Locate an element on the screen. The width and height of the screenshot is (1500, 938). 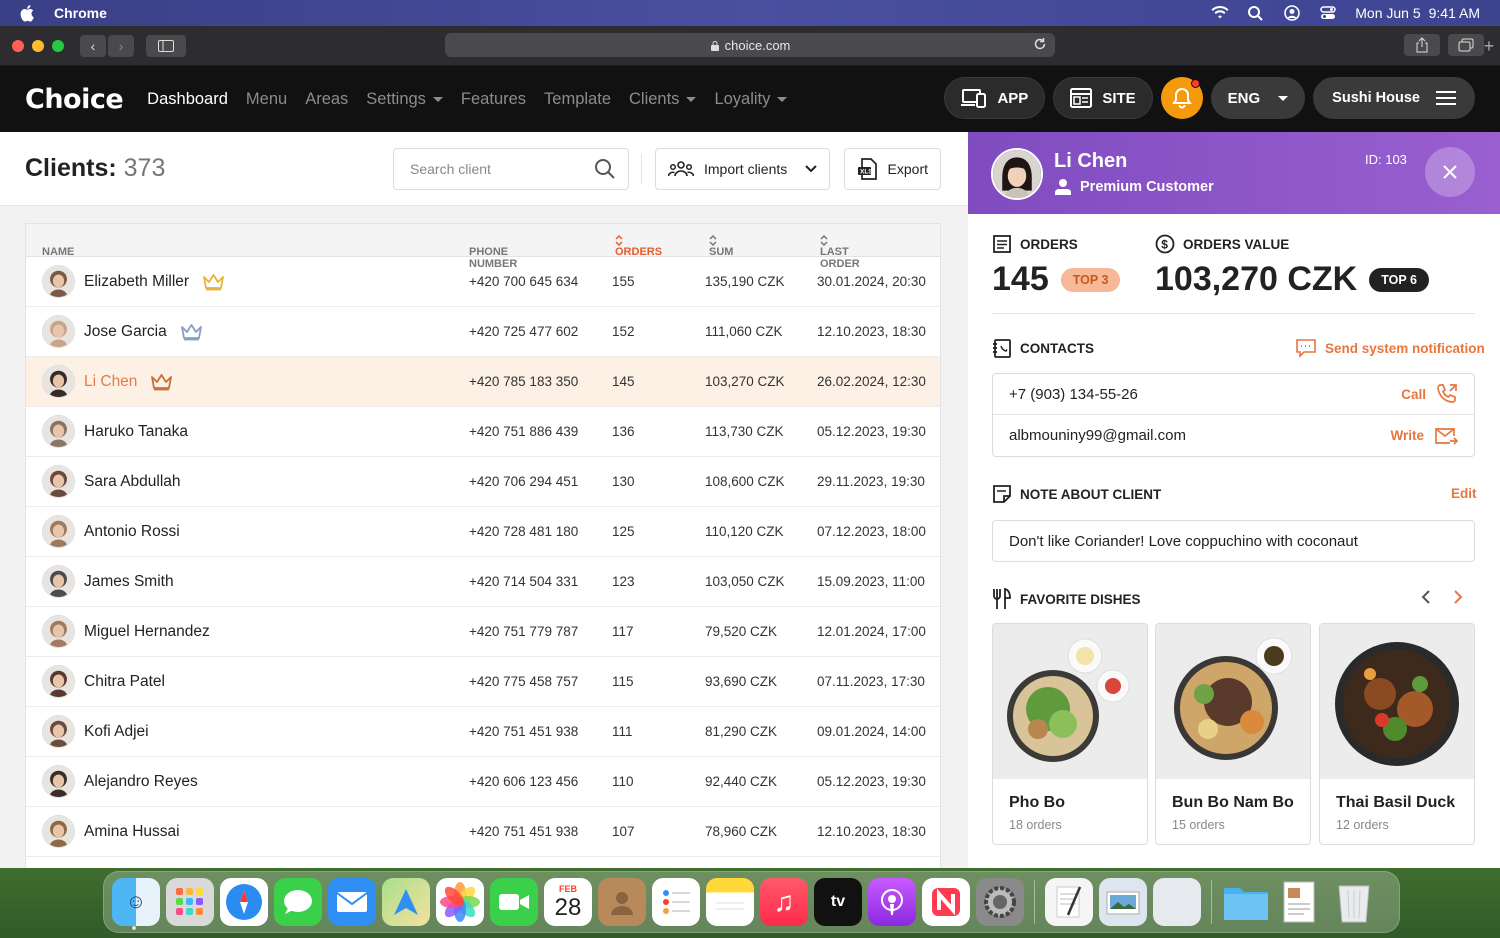
music-icon: ♫ is located at coordinates (784, 902).